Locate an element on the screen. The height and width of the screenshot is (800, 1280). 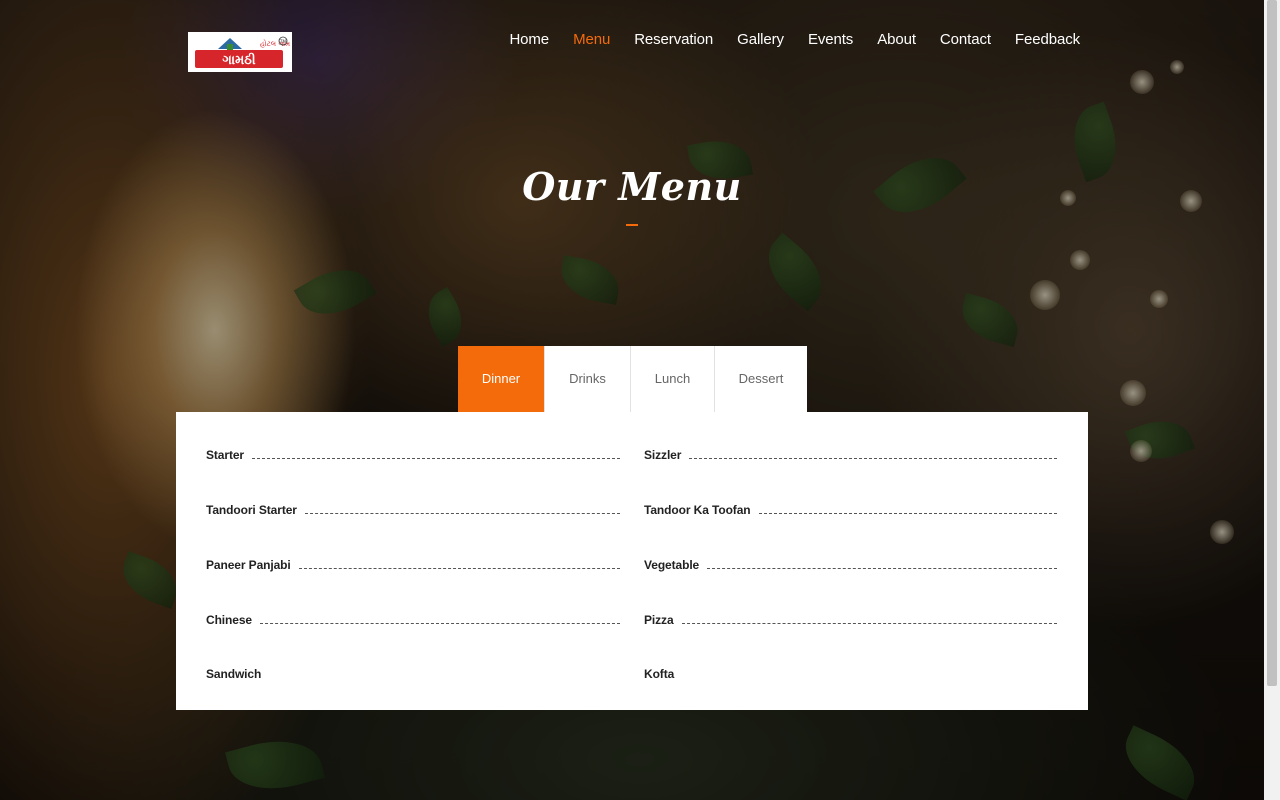
tab-dinner: Dinner is located at coordinates (501, 386).